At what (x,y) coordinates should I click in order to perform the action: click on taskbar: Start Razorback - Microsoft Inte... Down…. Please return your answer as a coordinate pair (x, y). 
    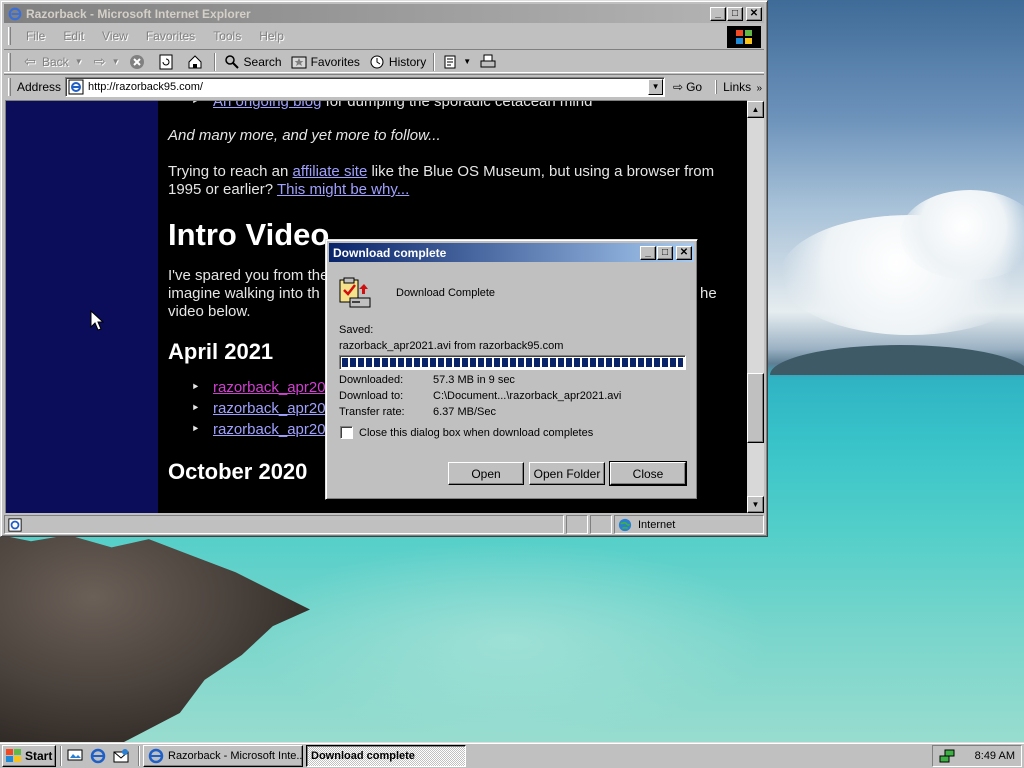
    Looking at the image, I should click on (512, 755).